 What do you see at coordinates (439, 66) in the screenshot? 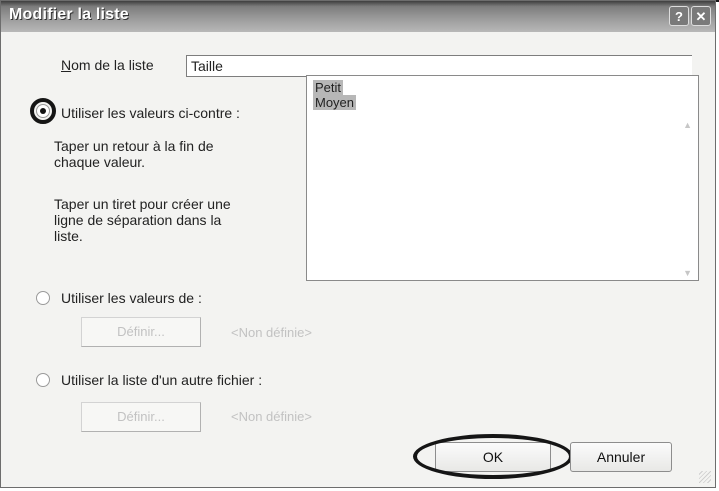
I see `list-name-input: Taille` at bounding box center [439, 66].